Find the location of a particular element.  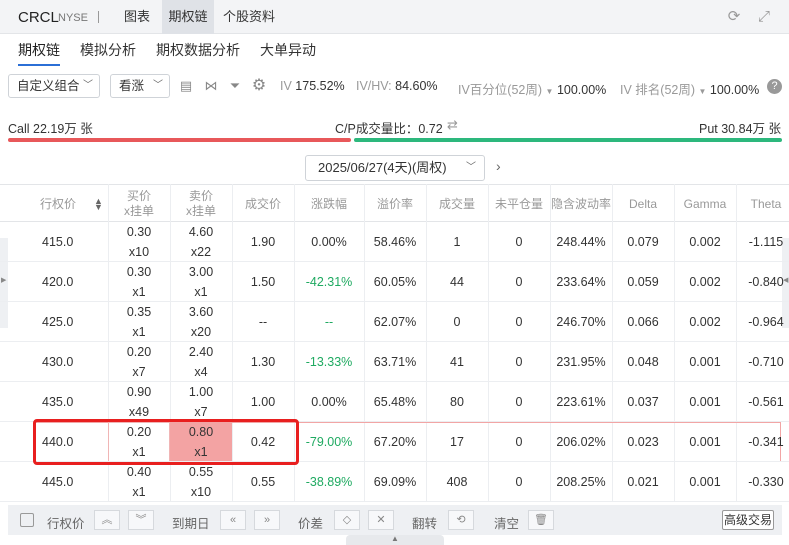

help-icon: ? is located at coordinates (774, 86).